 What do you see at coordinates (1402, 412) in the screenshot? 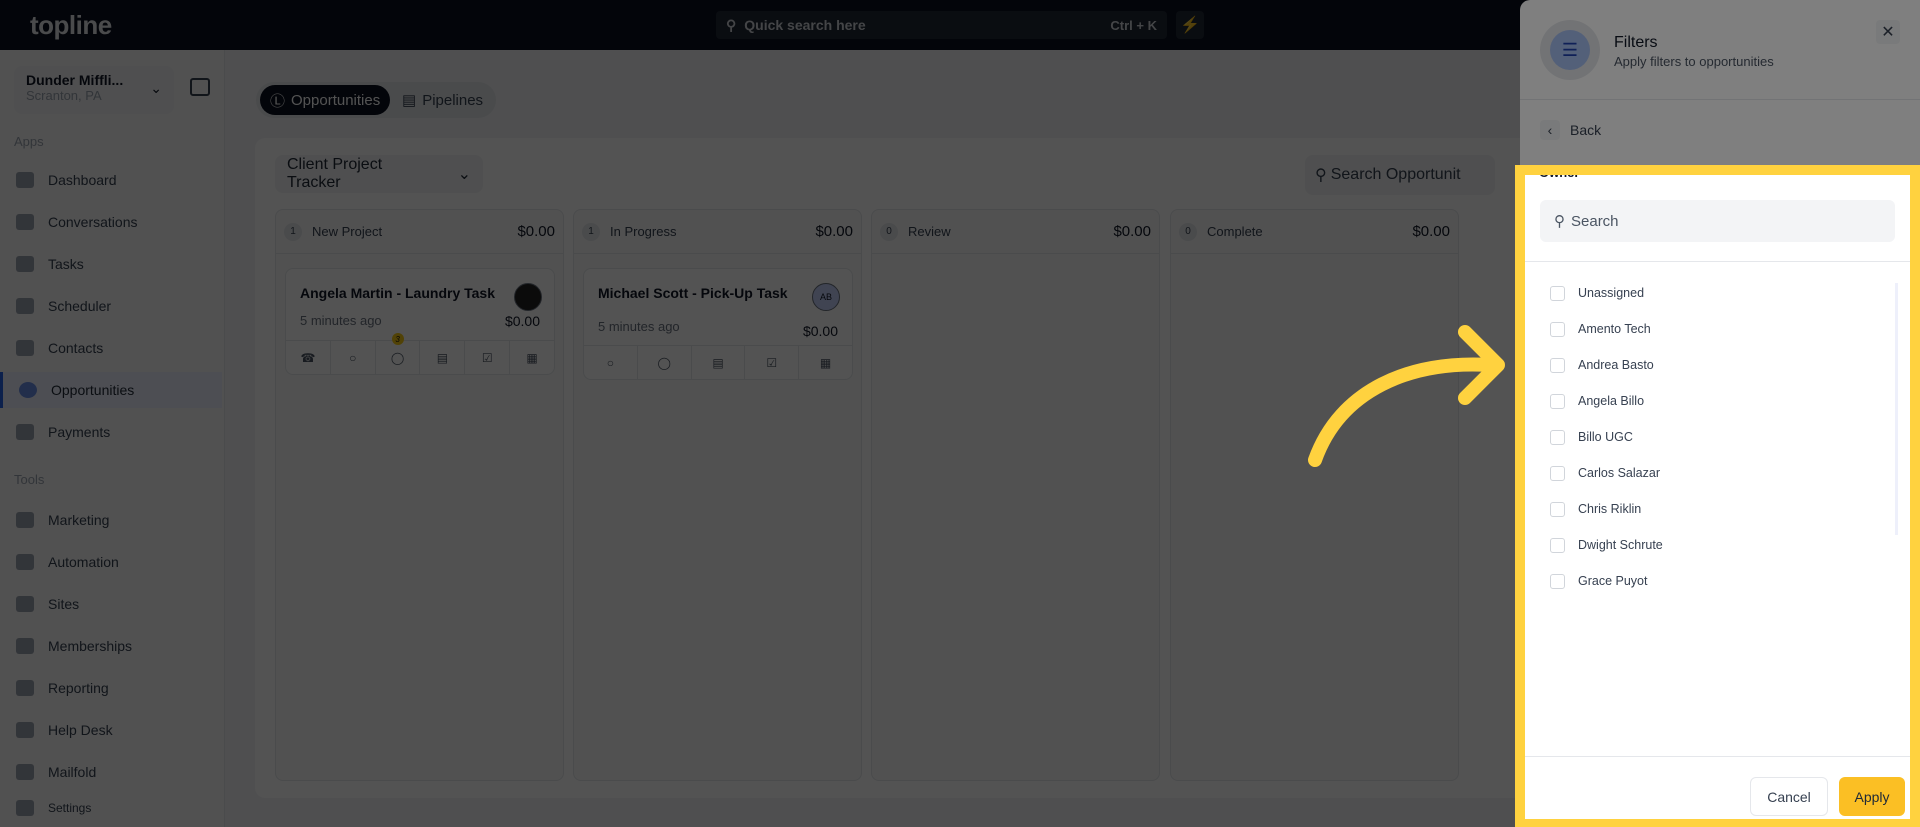
I see `arrow-curve` at bounding box center [1402, 412].